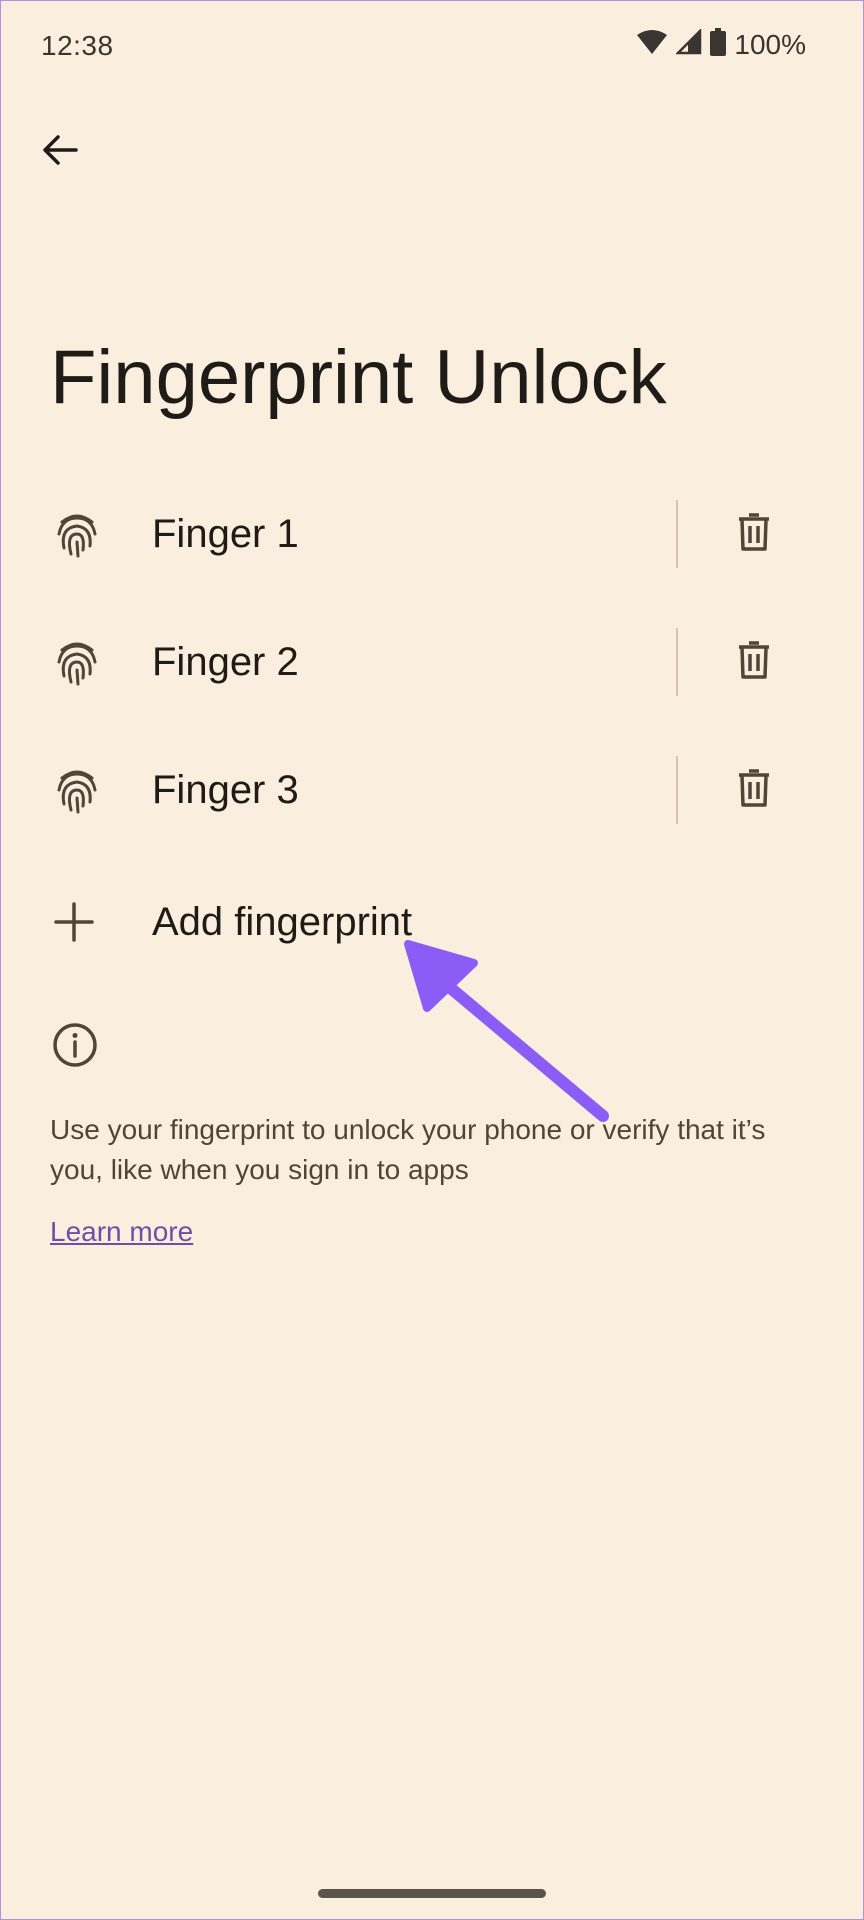 This screenshot has width=864, height=1920. I want to click on fingerprint-row-2: Finger 2, so click(432, 662).